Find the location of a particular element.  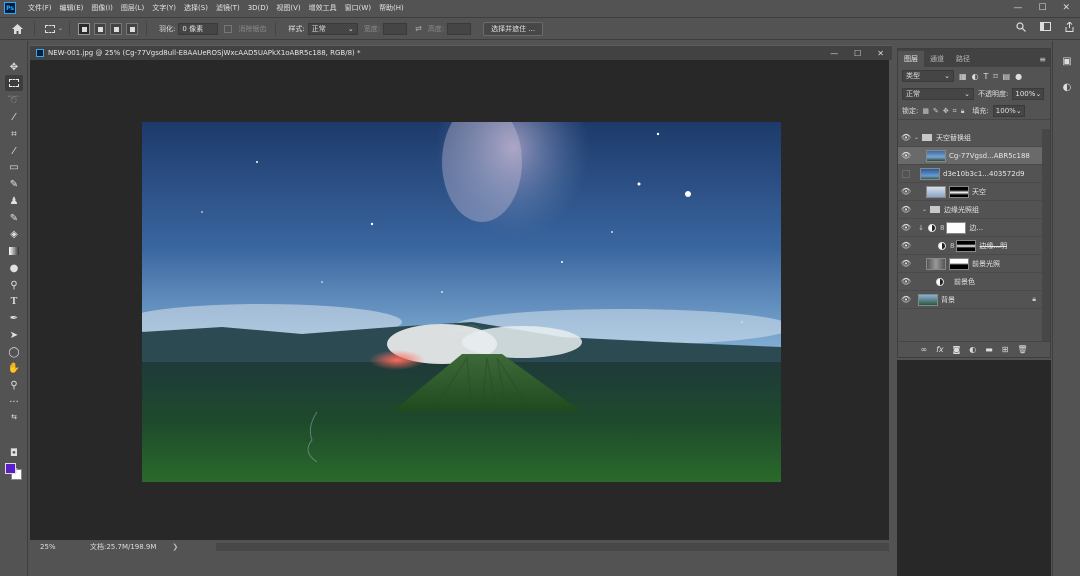

menu-view: 视图(V) is located at coordinates (288, 8).